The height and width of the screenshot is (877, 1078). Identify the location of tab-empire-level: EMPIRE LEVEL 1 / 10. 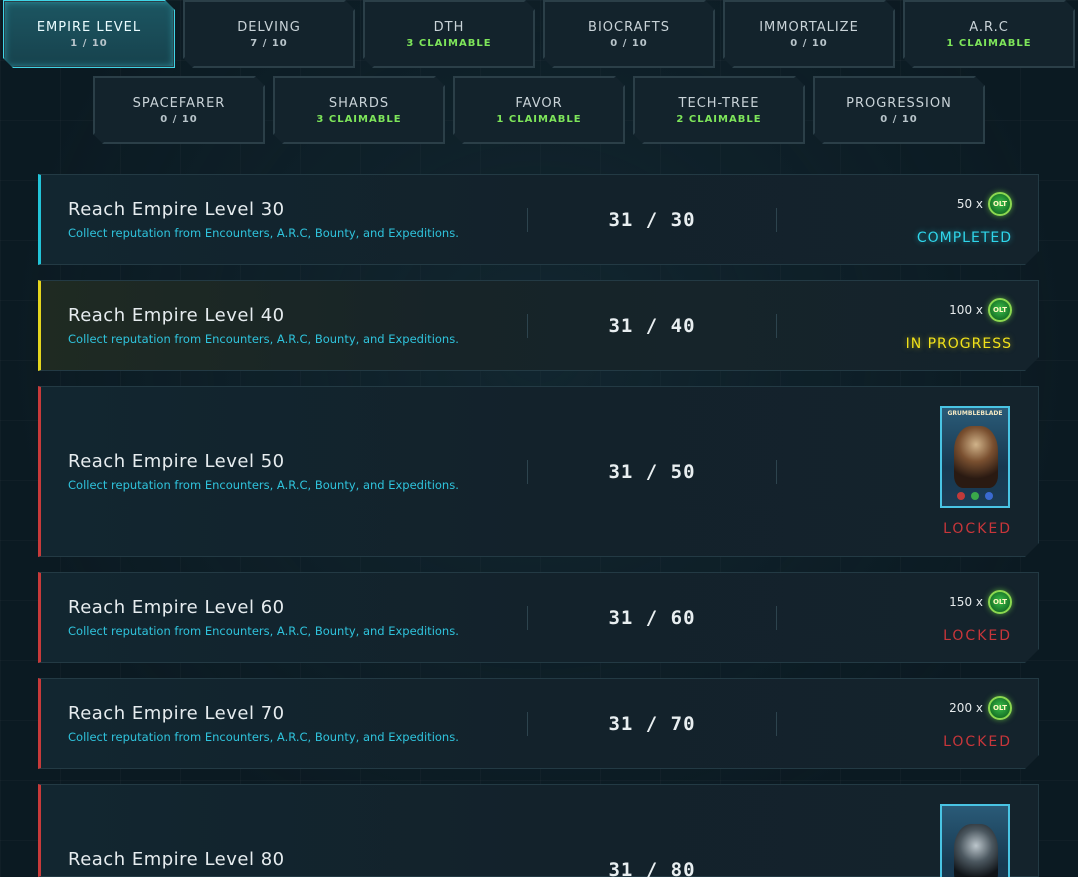
(89, 34).